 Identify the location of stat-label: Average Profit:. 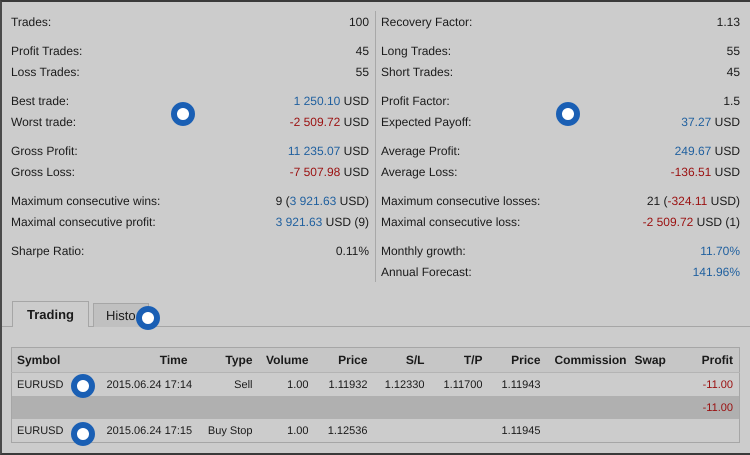
(420, 151).